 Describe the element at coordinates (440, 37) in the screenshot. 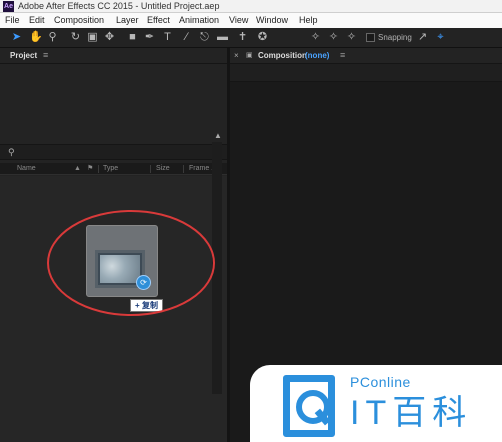

I see `snap-target-icon: ⌖` at that location.